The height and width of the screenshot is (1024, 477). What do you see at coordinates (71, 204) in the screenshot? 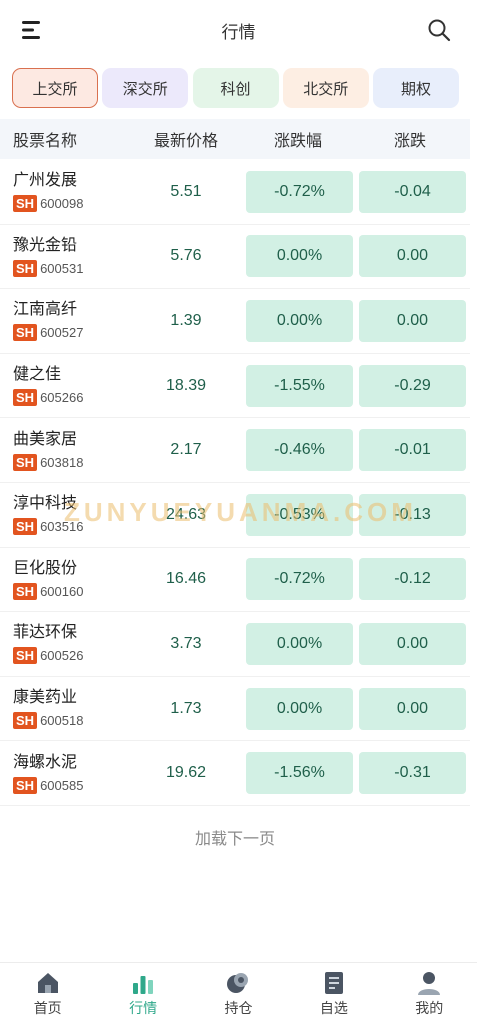
I see `stock-code-line: SH 600098` at bounding box center [71, 204].